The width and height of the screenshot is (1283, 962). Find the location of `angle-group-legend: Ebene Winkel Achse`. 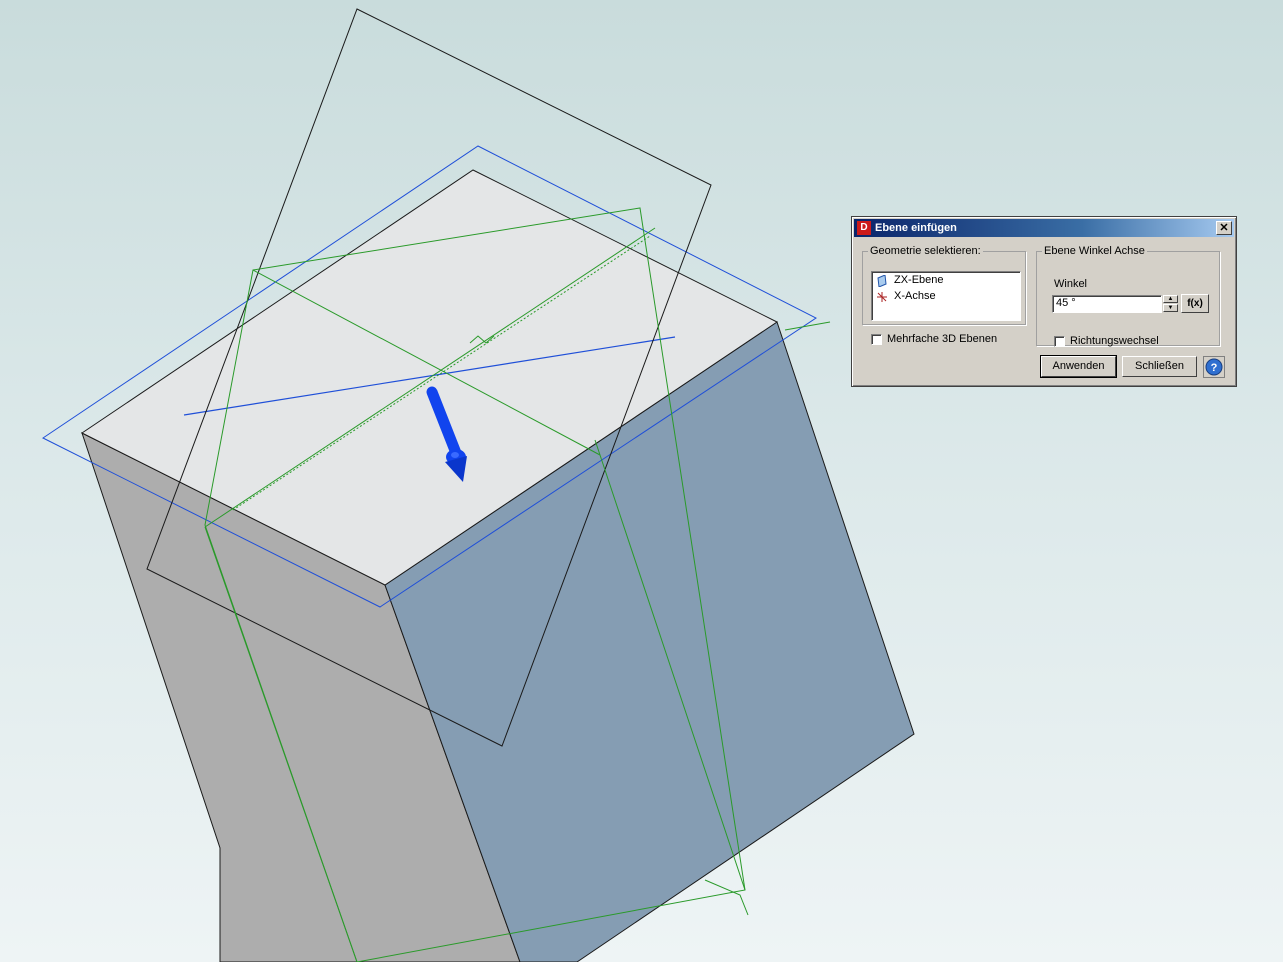

angle-group-legend: Ebene Winkel Achse is located at coordinates (1094, 251).